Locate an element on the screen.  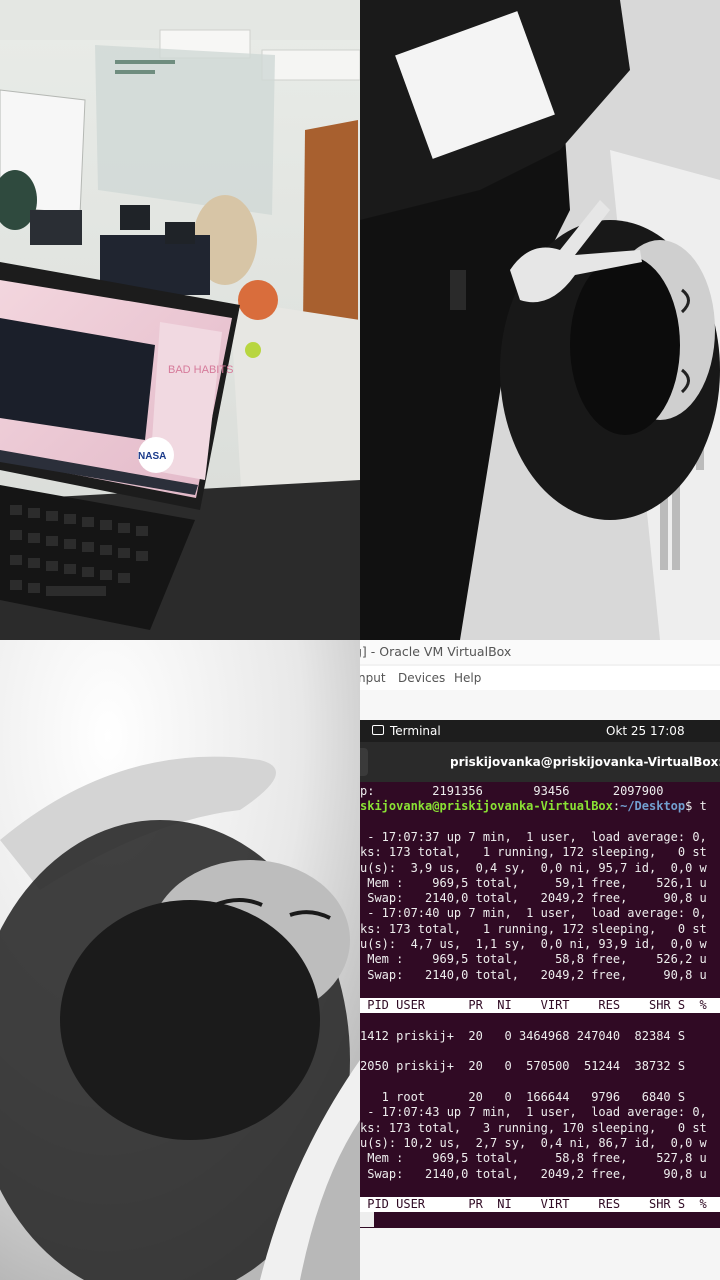
terminal-icon is located at coordinates (378, 730).